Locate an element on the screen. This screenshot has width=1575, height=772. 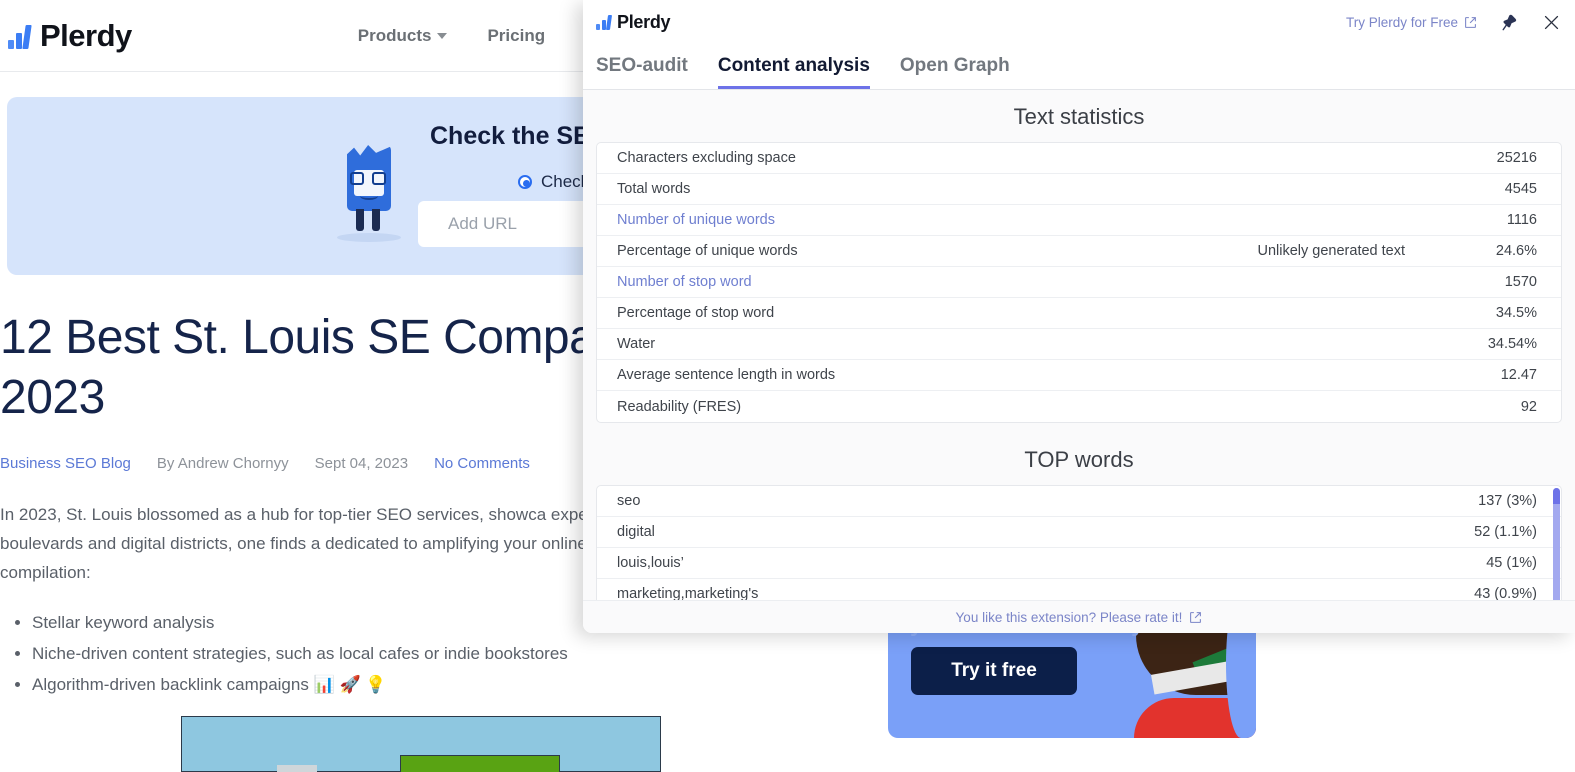
list-item: marketing,marketing's 43 (0.9%) is located at coordinates (1079, 589).